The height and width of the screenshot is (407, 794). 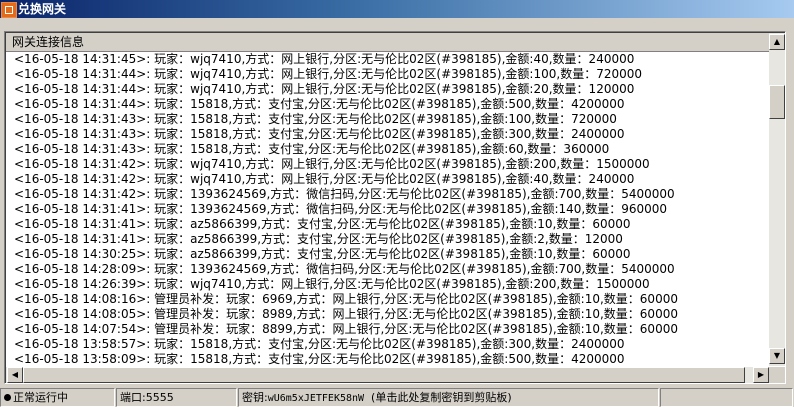 What do you see at coordinates (15, 375) in the screenshot?
I see `scroll-left-arrow-icon: ◀` at bounding box center [15, 375].